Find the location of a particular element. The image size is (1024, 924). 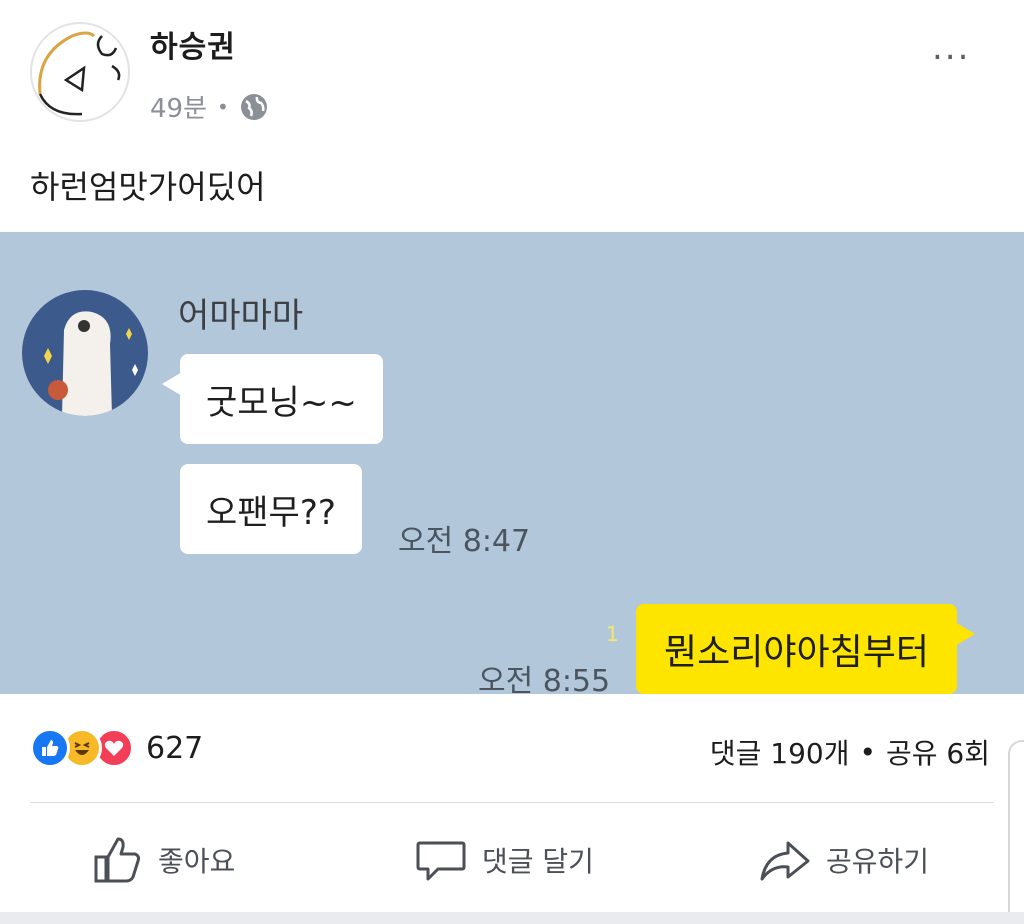

chat-message-bubble: 굿모닝~~ is located at coordinates (272, 399).